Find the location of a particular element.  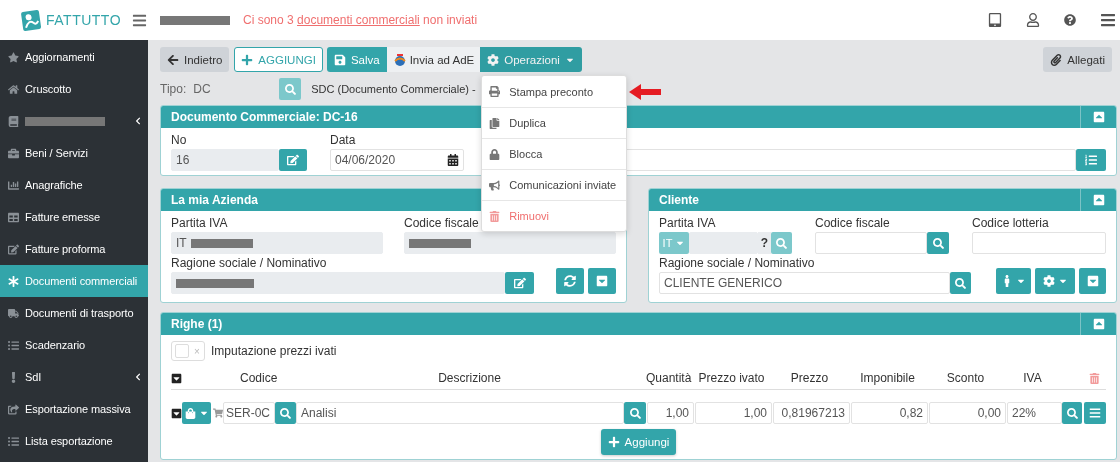

vat-field is located at coordinates (723, 243).